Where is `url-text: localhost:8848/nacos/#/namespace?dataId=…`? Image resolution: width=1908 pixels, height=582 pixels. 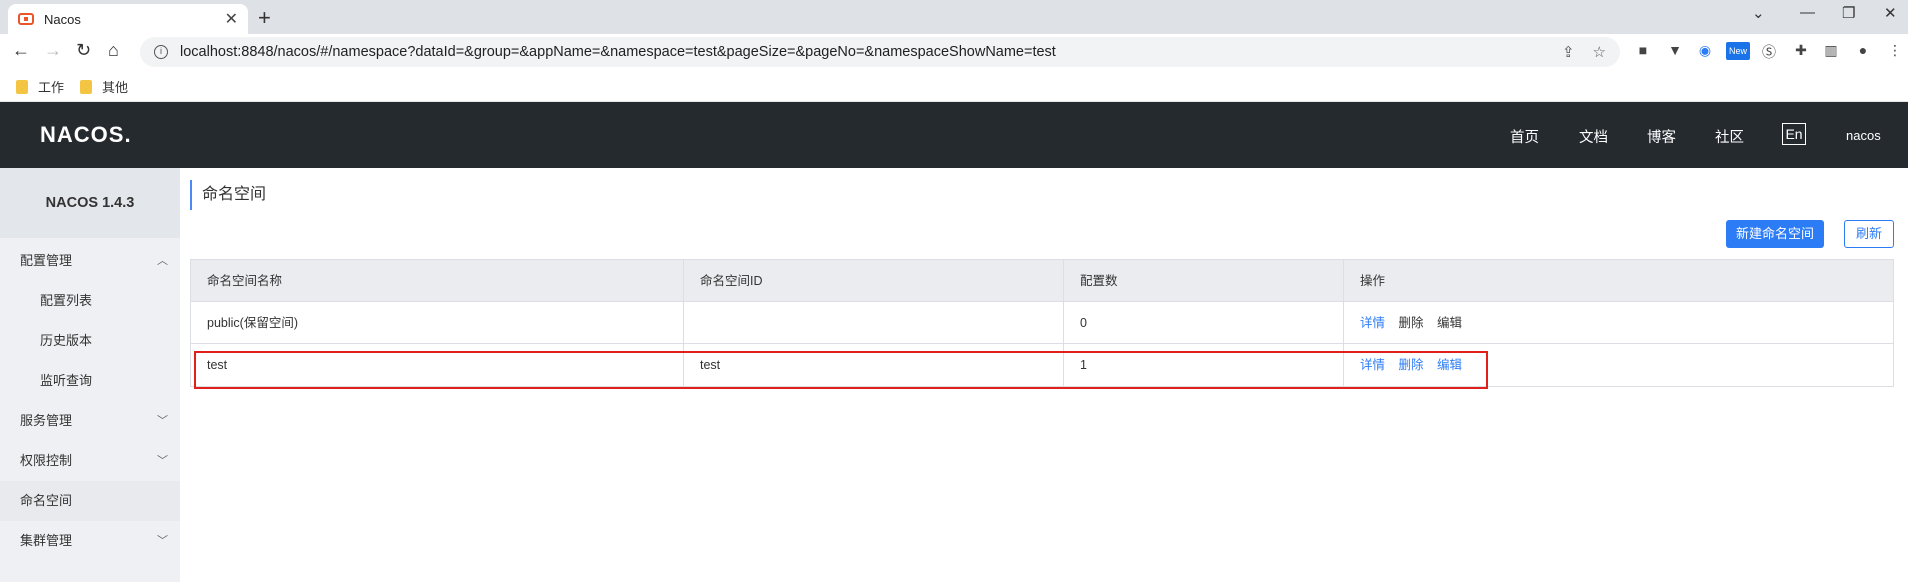 url-text: localhost:8848/nacos/#/namespace?dataId=… is located at coordinates (862, 52).